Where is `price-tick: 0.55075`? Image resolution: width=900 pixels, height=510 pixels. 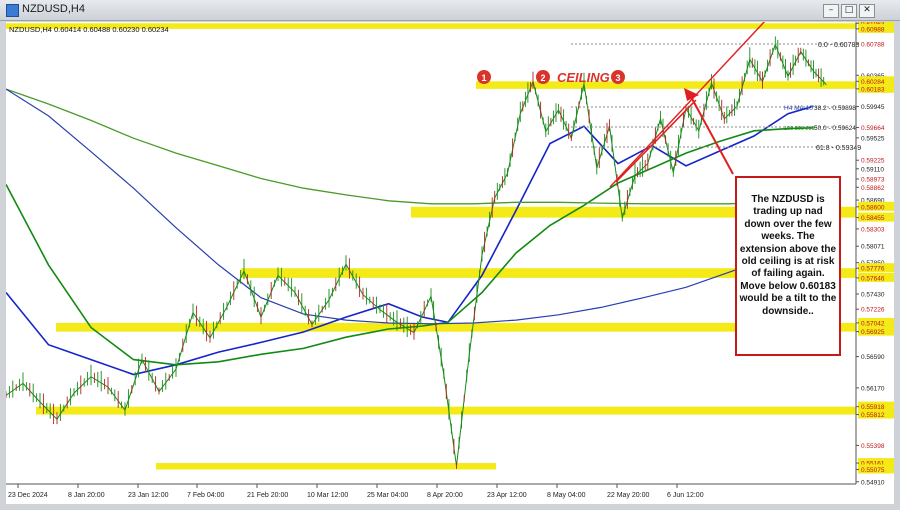
price-tick: 0.55075 is located at coordinates (873, 470).